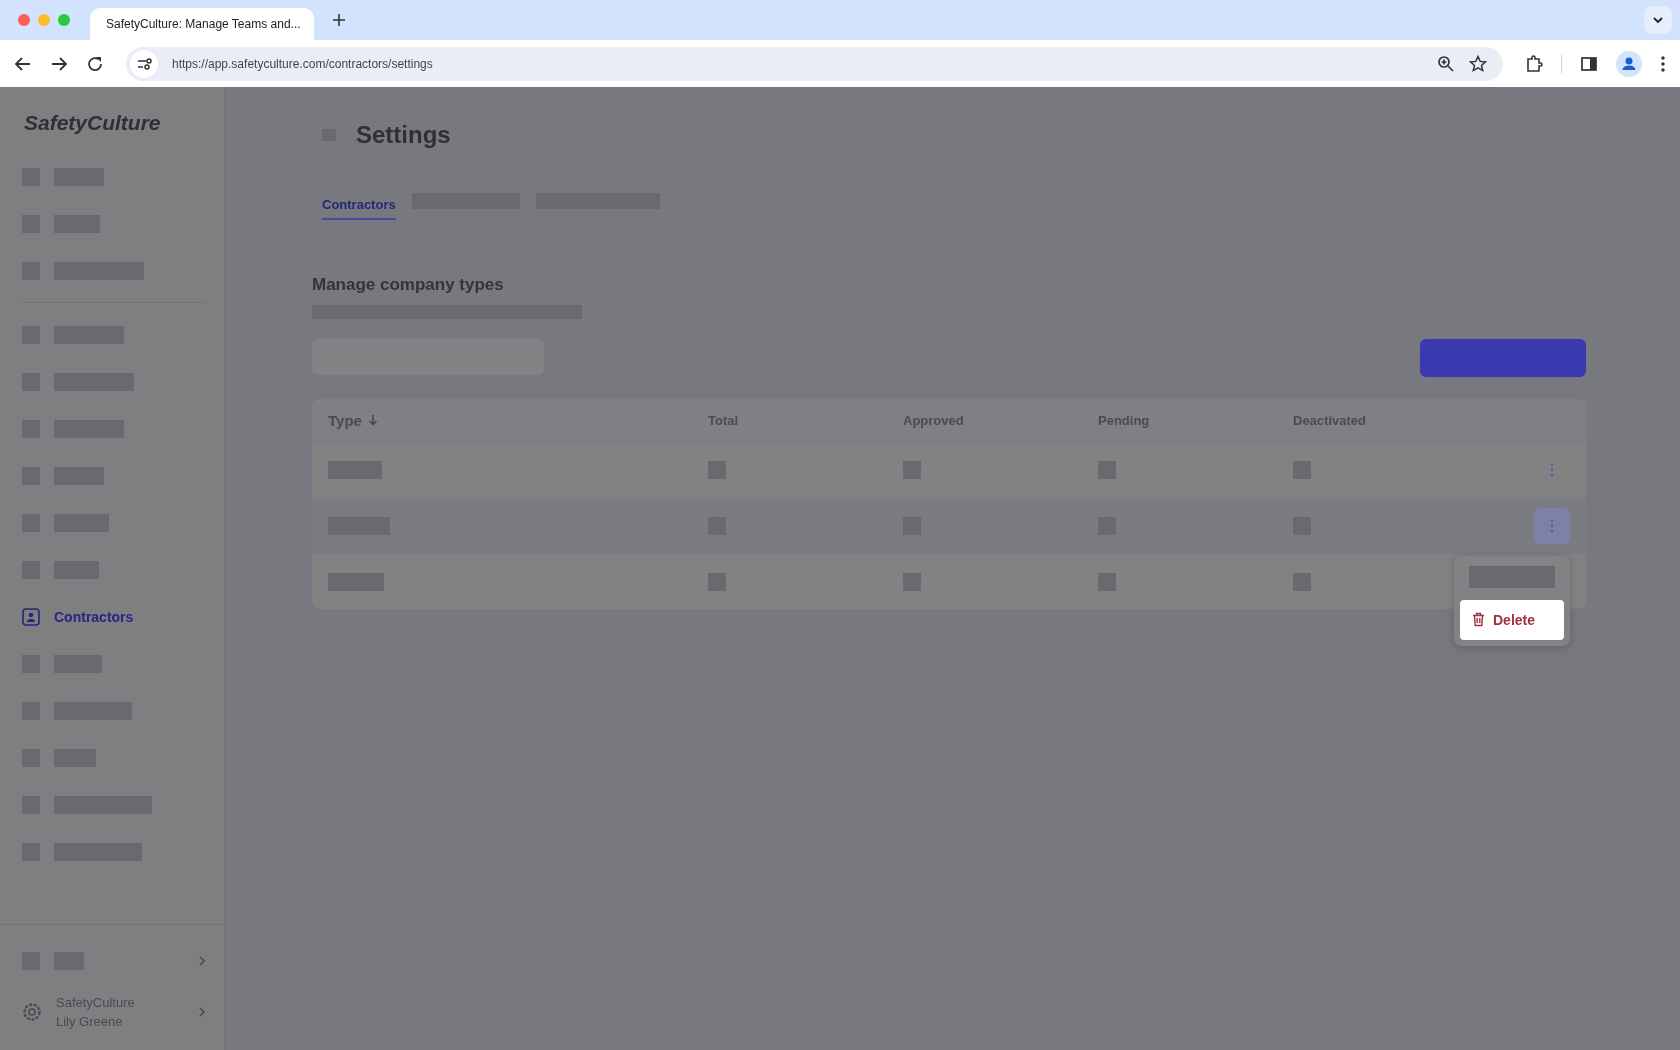  I want to click on section-title: Manage company types, so click(408, 285).